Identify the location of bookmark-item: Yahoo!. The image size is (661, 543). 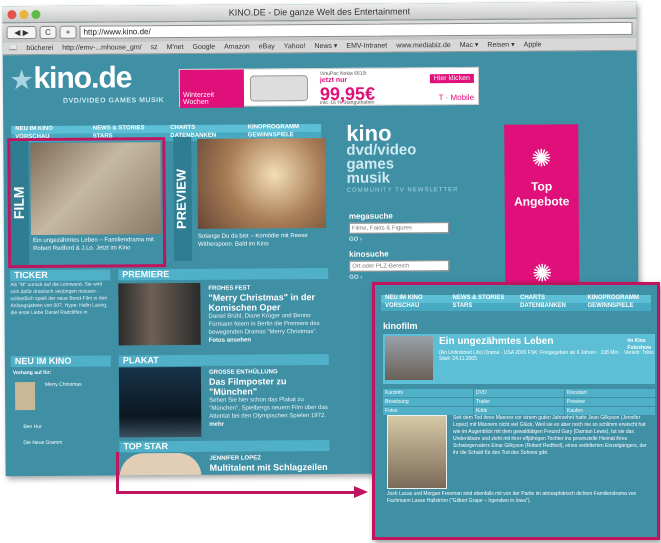
(295, 46).